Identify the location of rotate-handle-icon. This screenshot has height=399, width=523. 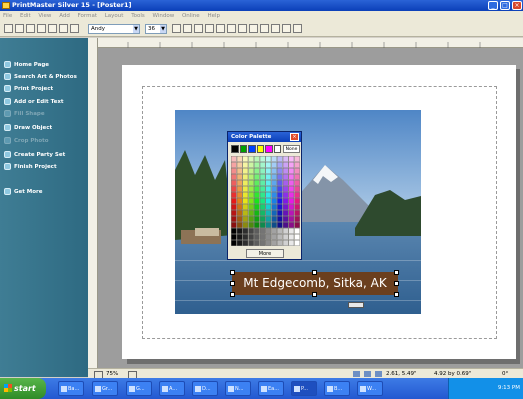
(356, 305).